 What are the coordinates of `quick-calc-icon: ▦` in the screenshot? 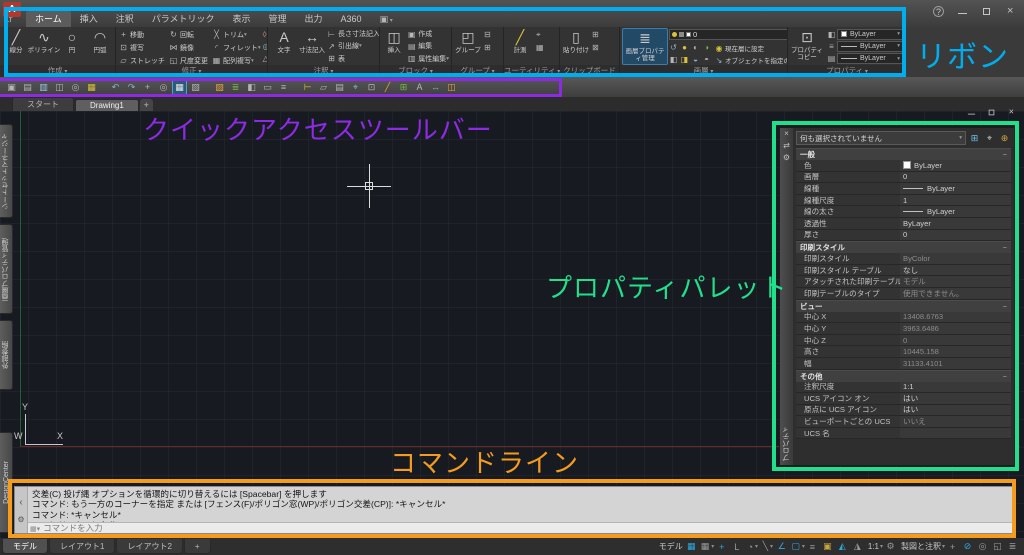 It's located at (540, 47).